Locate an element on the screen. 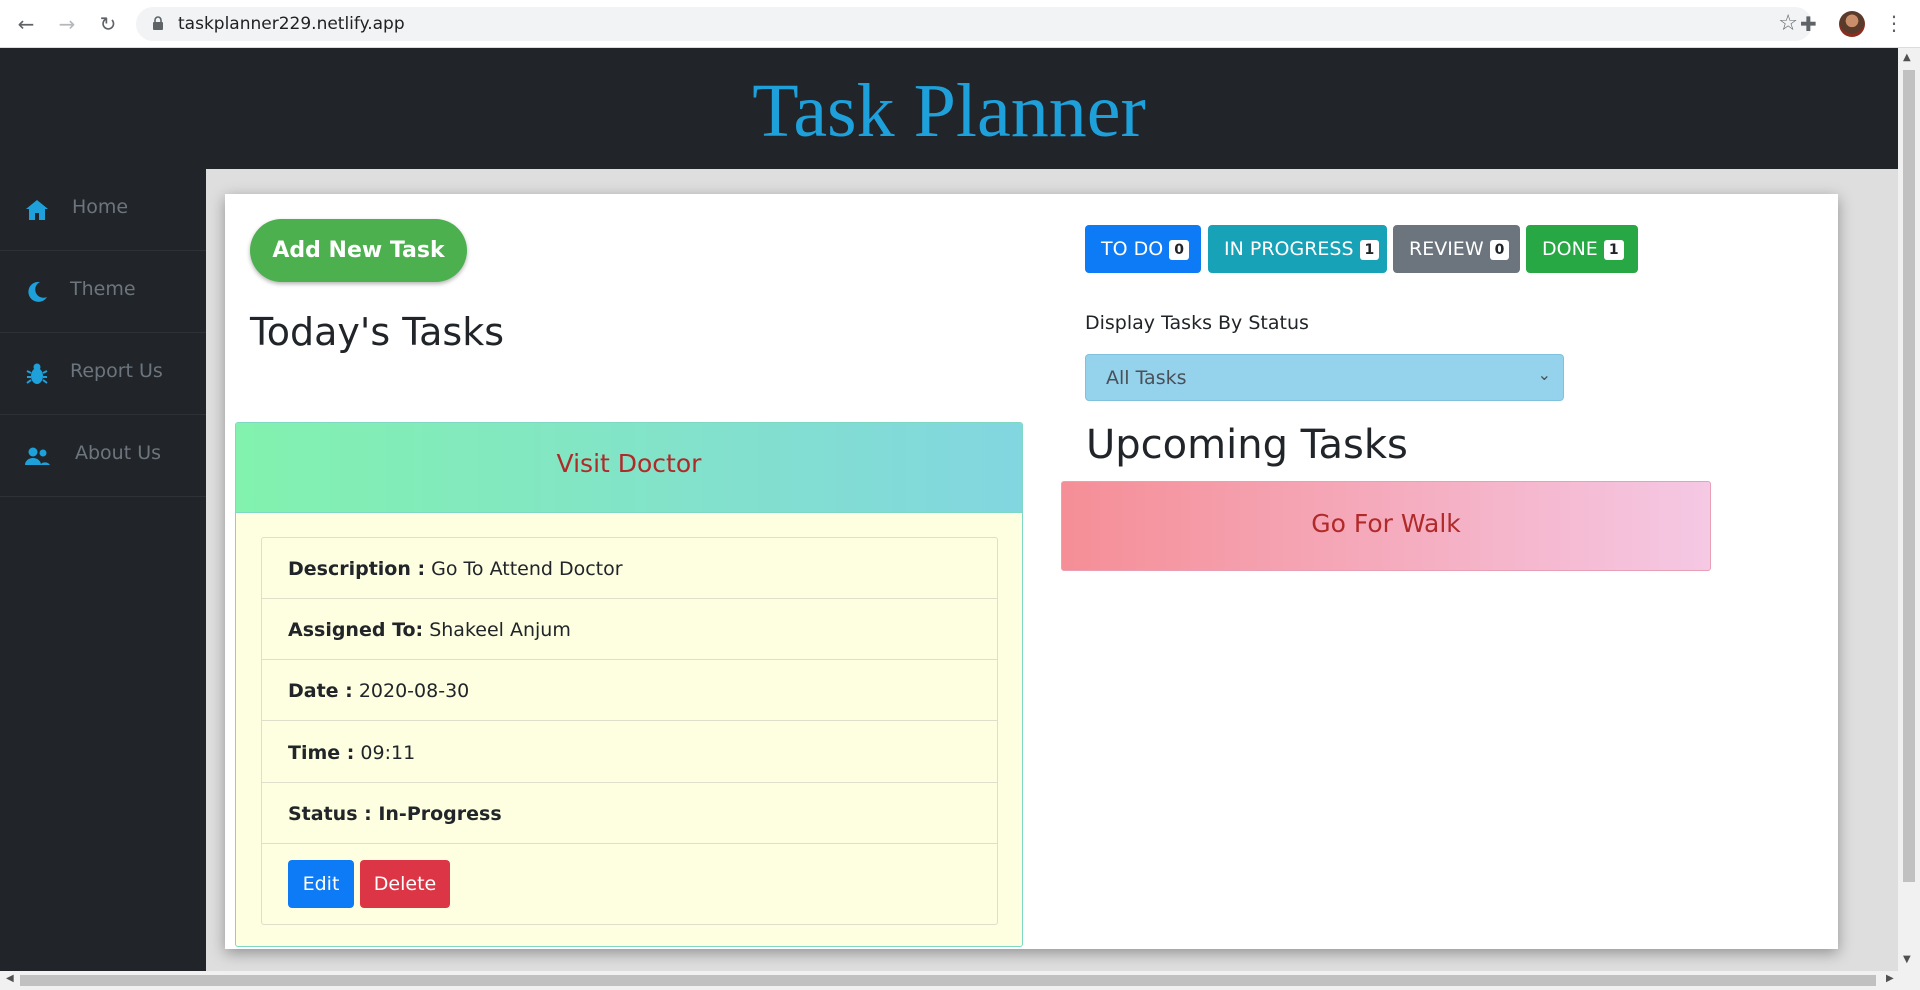 The image size is (1920, 990). detail-value: 09:11 is located at coordinates (385, 753).